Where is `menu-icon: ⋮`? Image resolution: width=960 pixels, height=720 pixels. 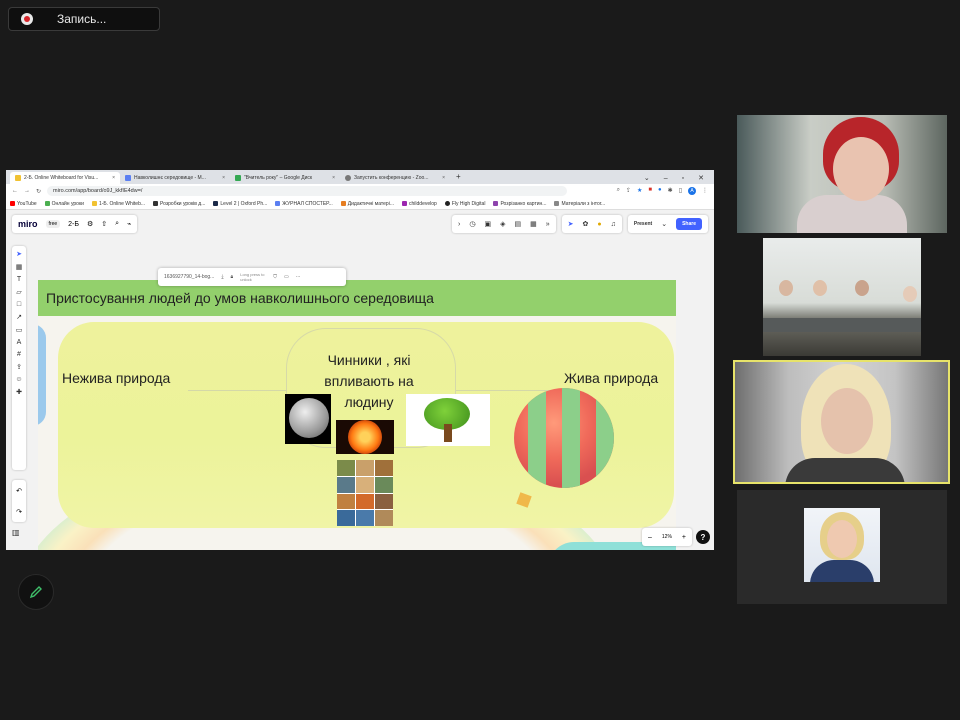 menu-icon: ⋮ is located at coordinates (705, 191).